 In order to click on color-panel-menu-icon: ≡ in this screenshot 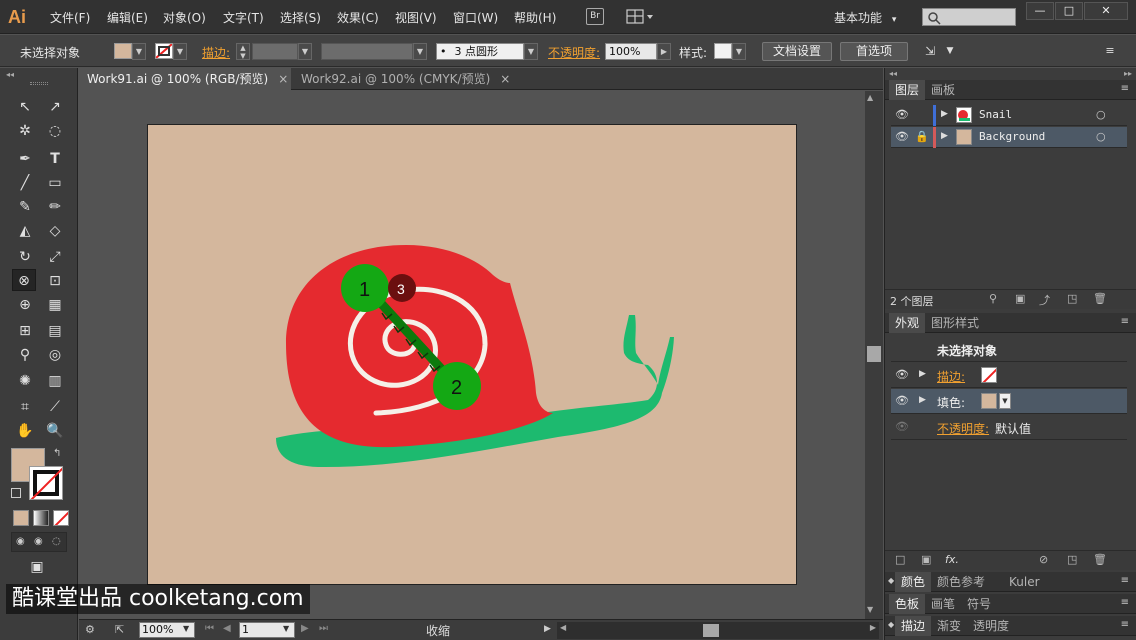, I will do `click(1125, 580)`.